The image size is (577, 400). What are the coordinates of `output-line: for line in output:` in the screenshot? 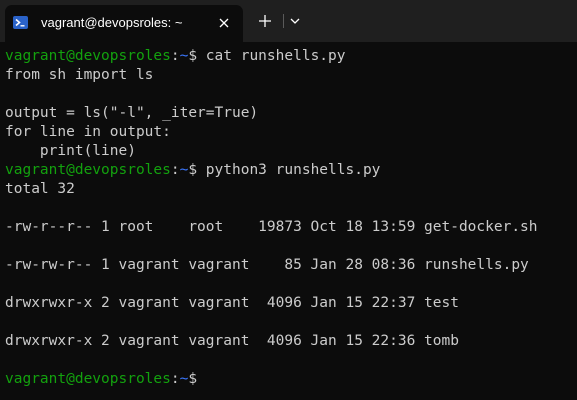 It's located at (88, 132).